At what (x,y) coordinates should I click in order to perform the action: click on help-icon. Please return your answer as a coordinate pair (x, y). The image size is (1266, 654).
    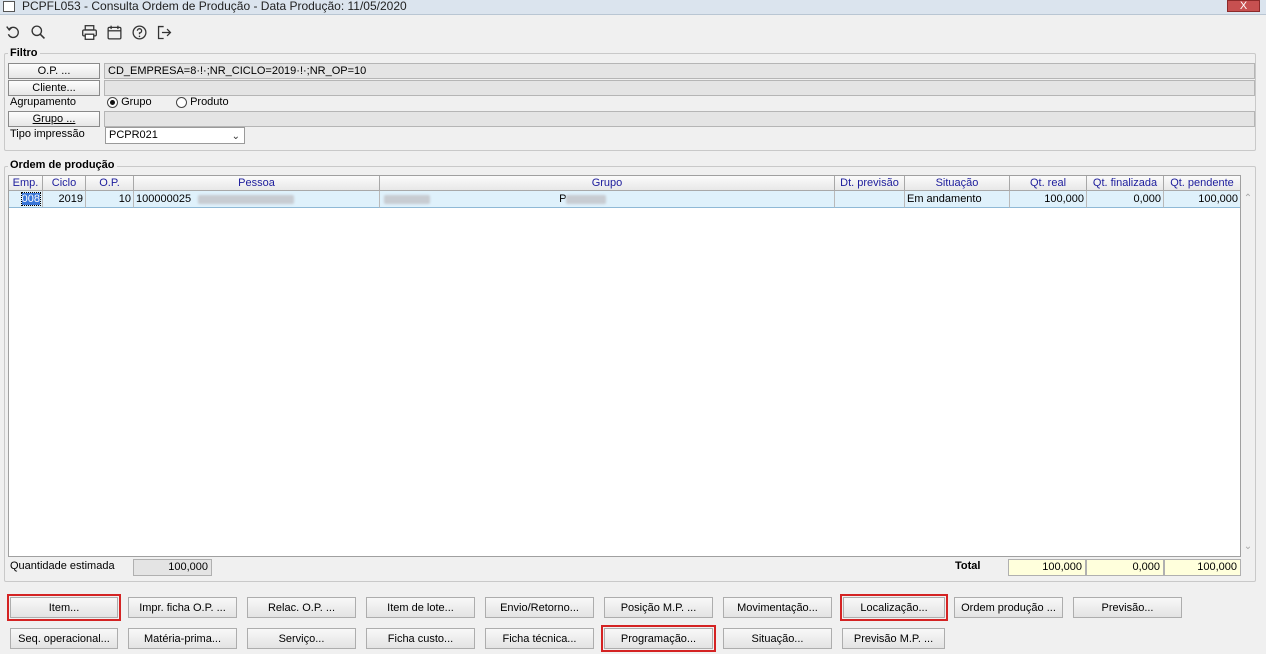
    Looking at the image, I should click on (139, 32).